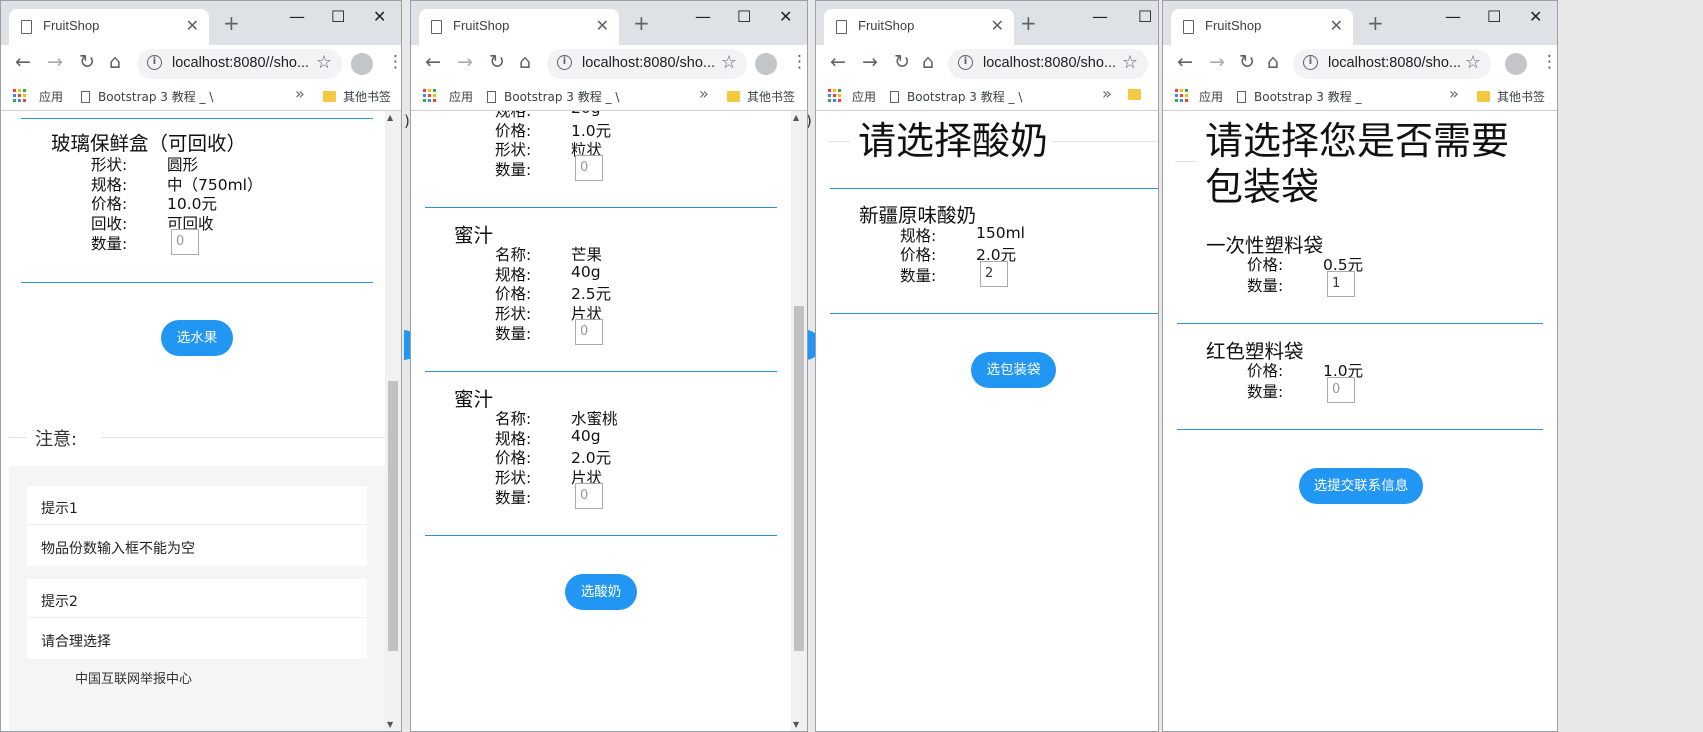 The image size is (1703, 732). Describe the element at coordinates (1341, 284) in the screenshot. I see `quantity-input: 1` at that location.